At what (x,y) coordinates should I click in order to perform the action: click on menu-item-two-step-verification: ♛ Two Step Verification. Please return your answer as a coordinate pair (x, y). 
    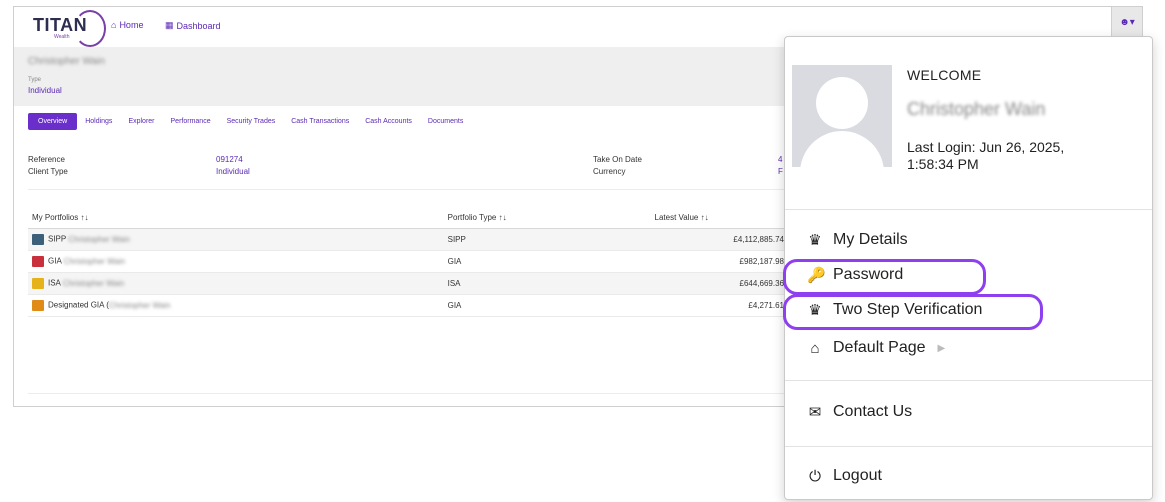
    Looking at the image, I should click on (894, 310).